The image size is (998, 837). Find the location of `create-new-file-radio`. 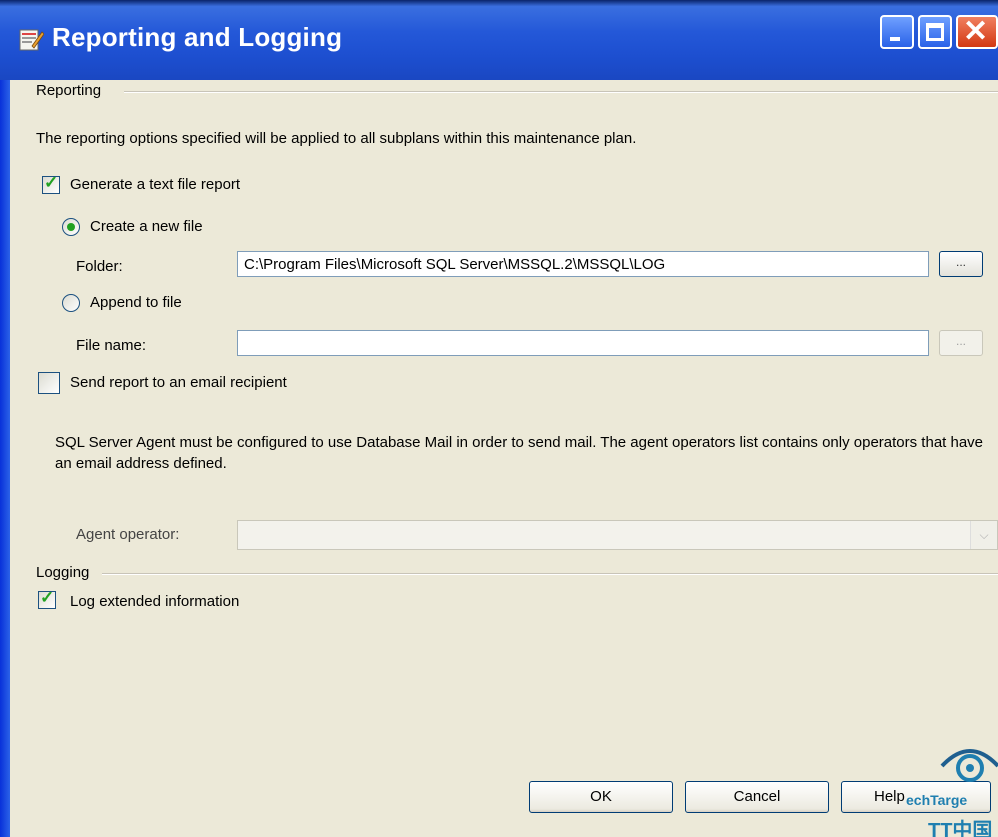

create-new-file-radio is located at coordinates (71, 227).